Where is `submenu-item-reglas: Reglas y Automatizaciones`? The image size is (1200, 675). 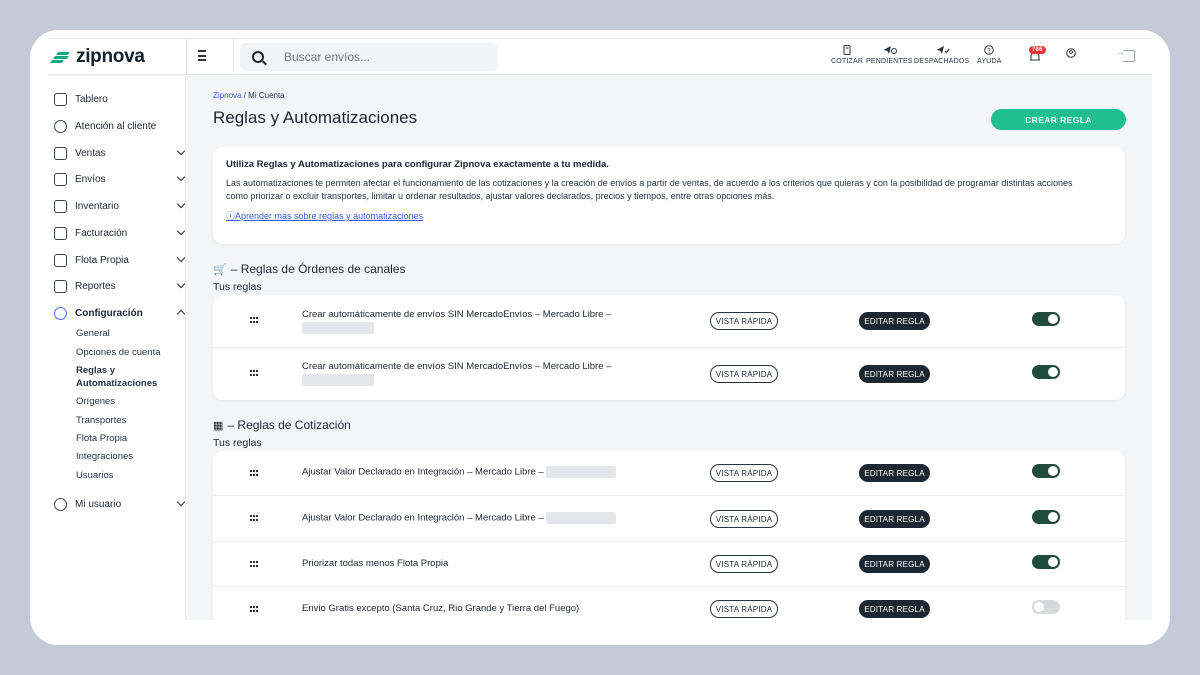 submenu-item-reglas: Reglas y Automatizaciones is located at coordinates (126, 377).